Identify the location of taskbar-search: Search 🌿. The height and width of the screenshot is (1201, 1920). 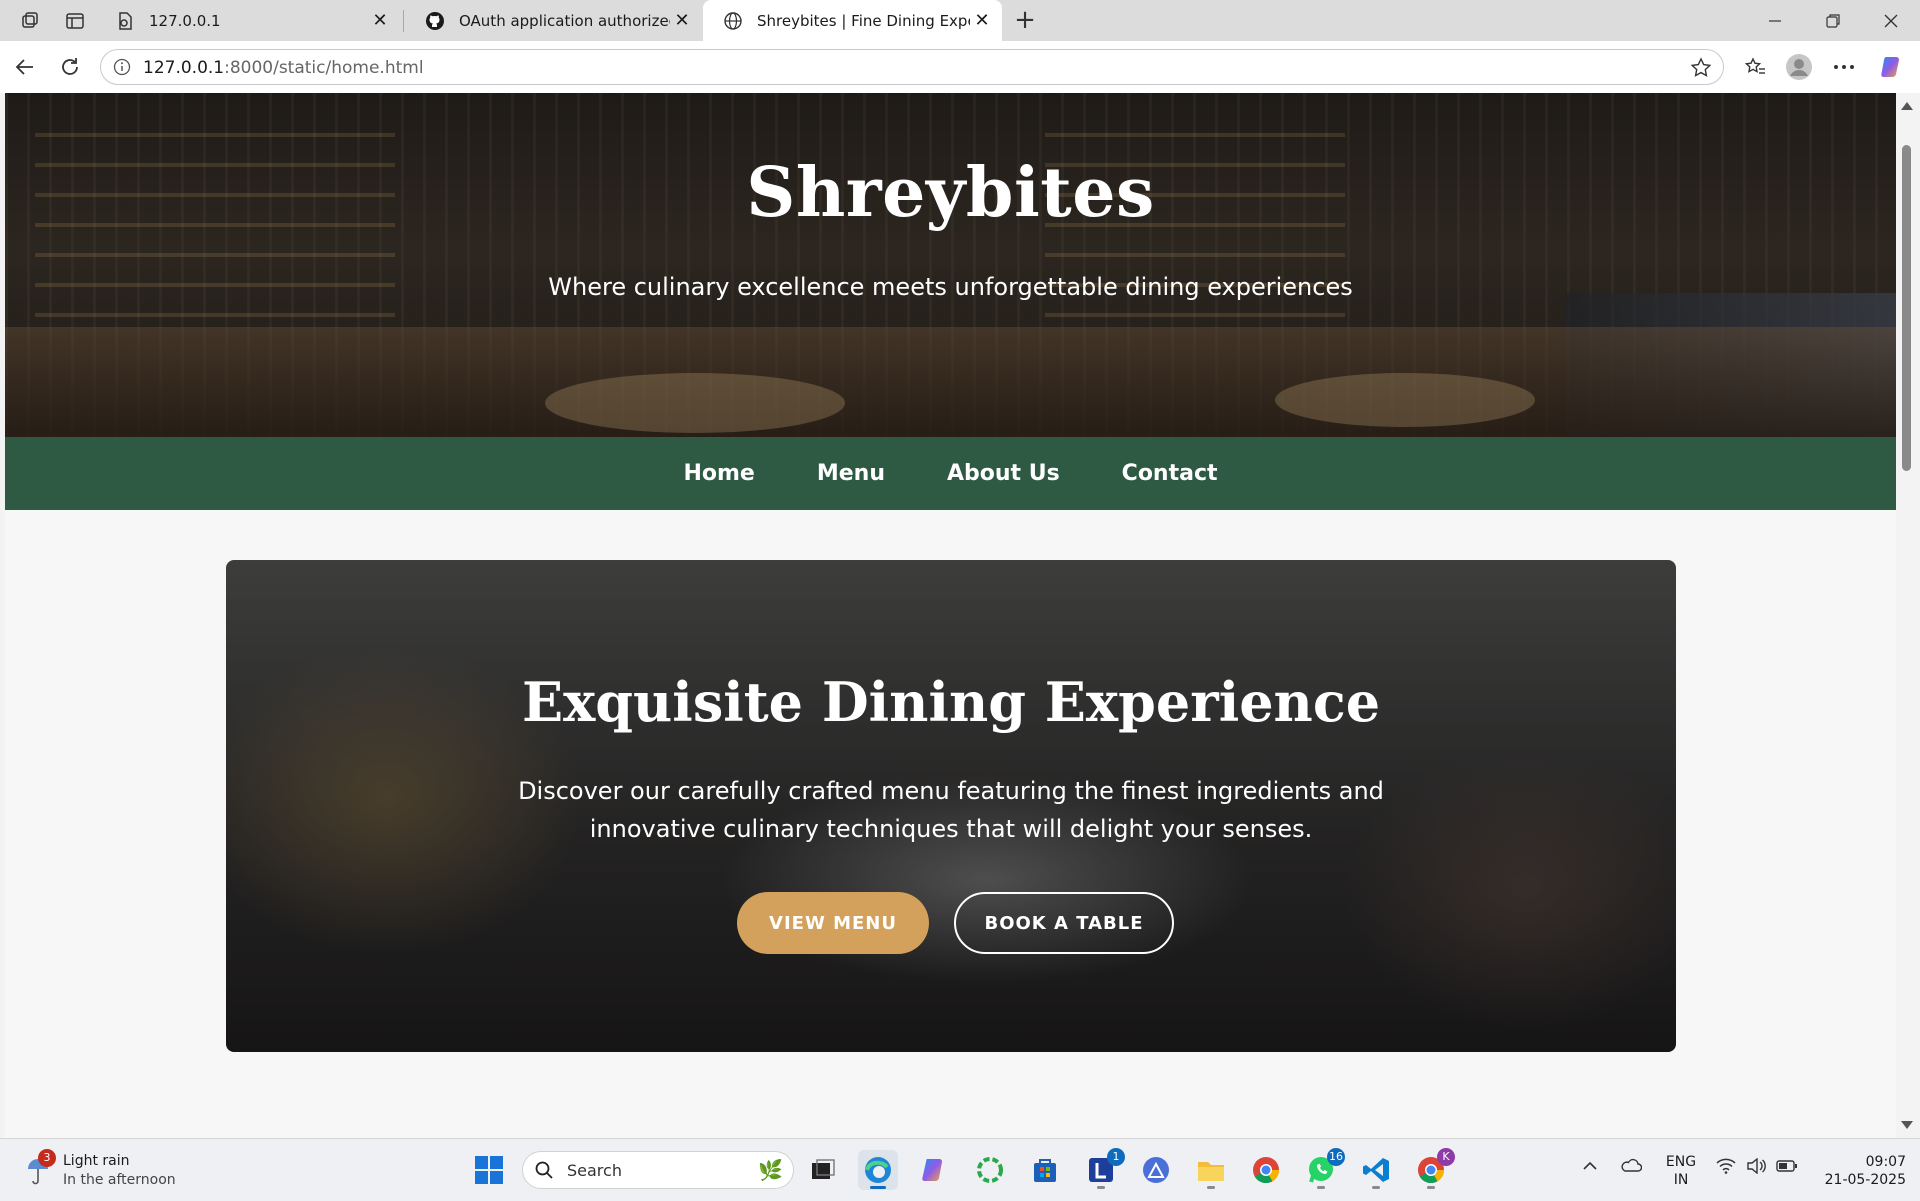
(658, 1170).